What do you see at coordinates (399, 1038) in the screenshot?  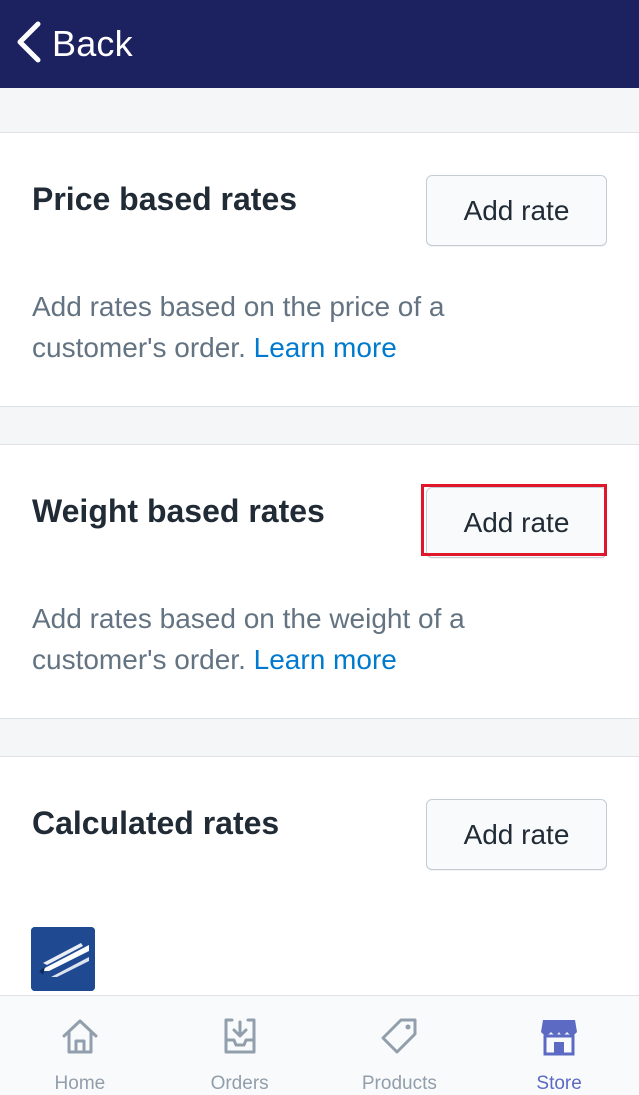 I see `tag-icon` at bounding box center [399, 1038].